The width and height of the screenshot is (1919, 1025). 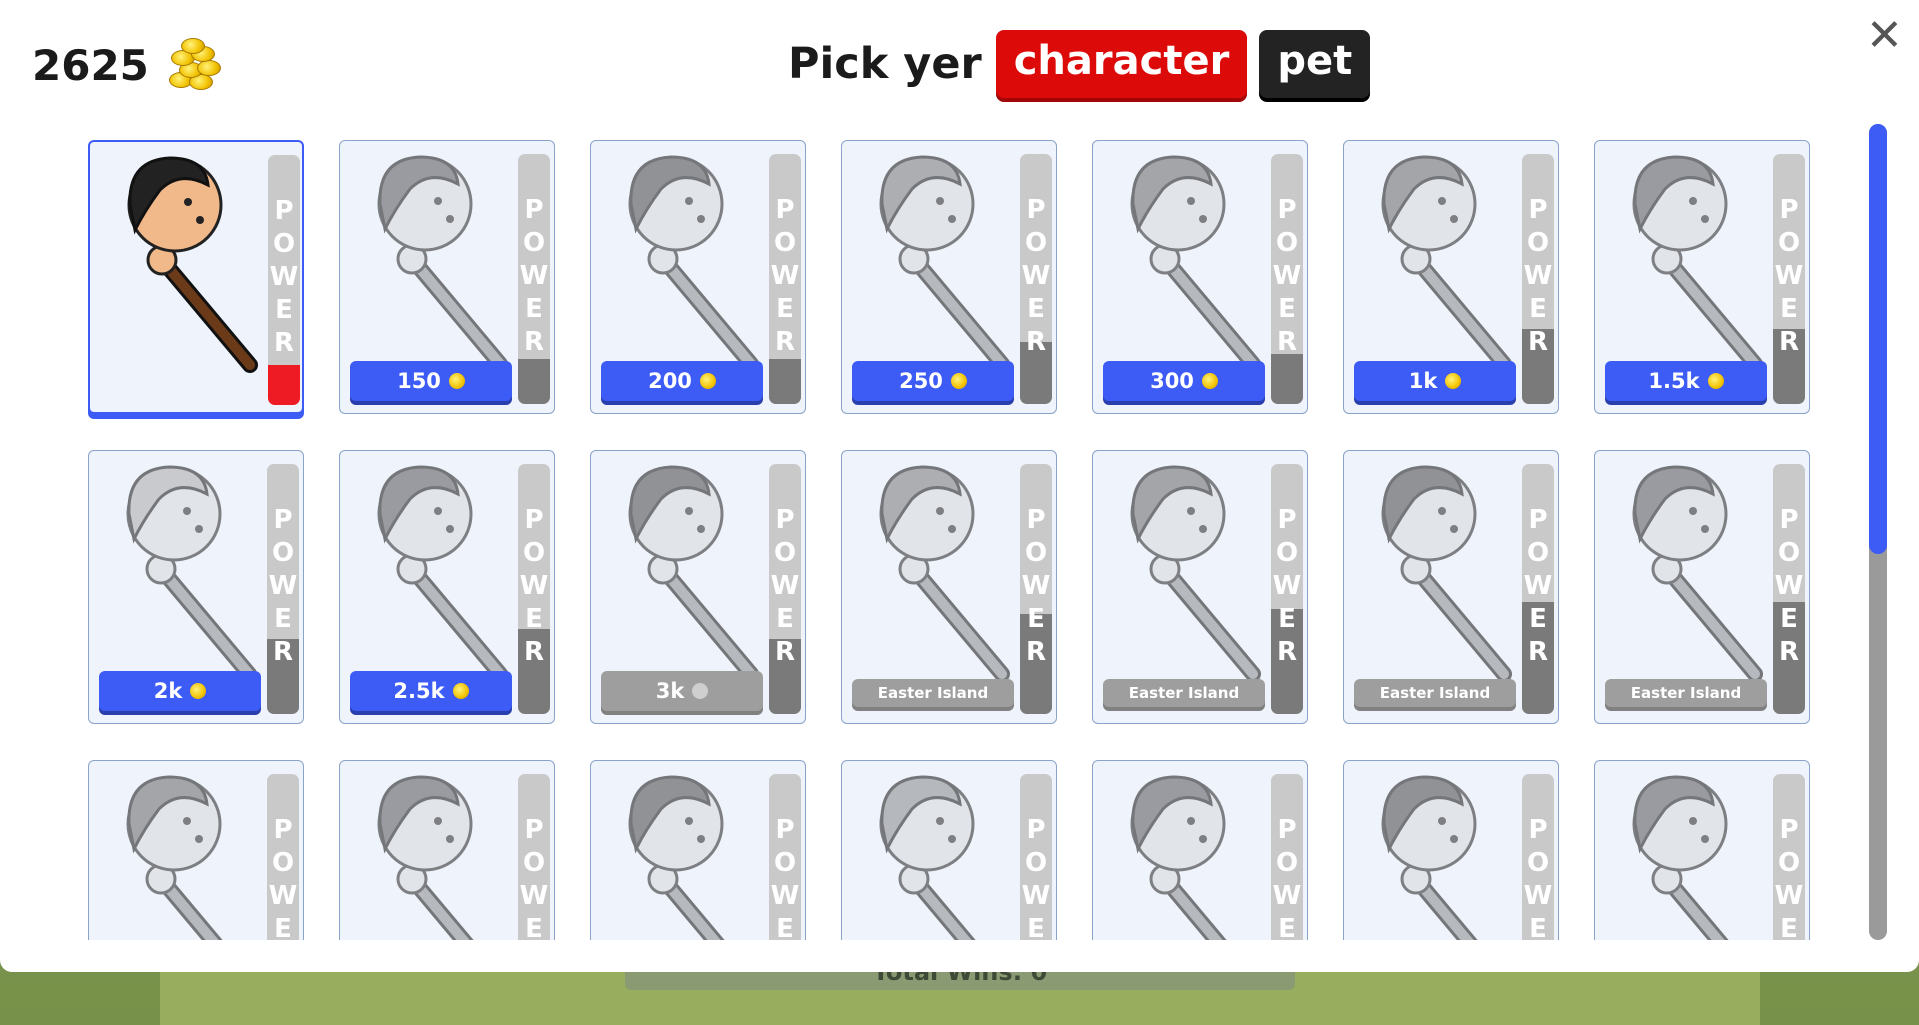 I want to click on scrollbar, so click(x=1878, y=532).